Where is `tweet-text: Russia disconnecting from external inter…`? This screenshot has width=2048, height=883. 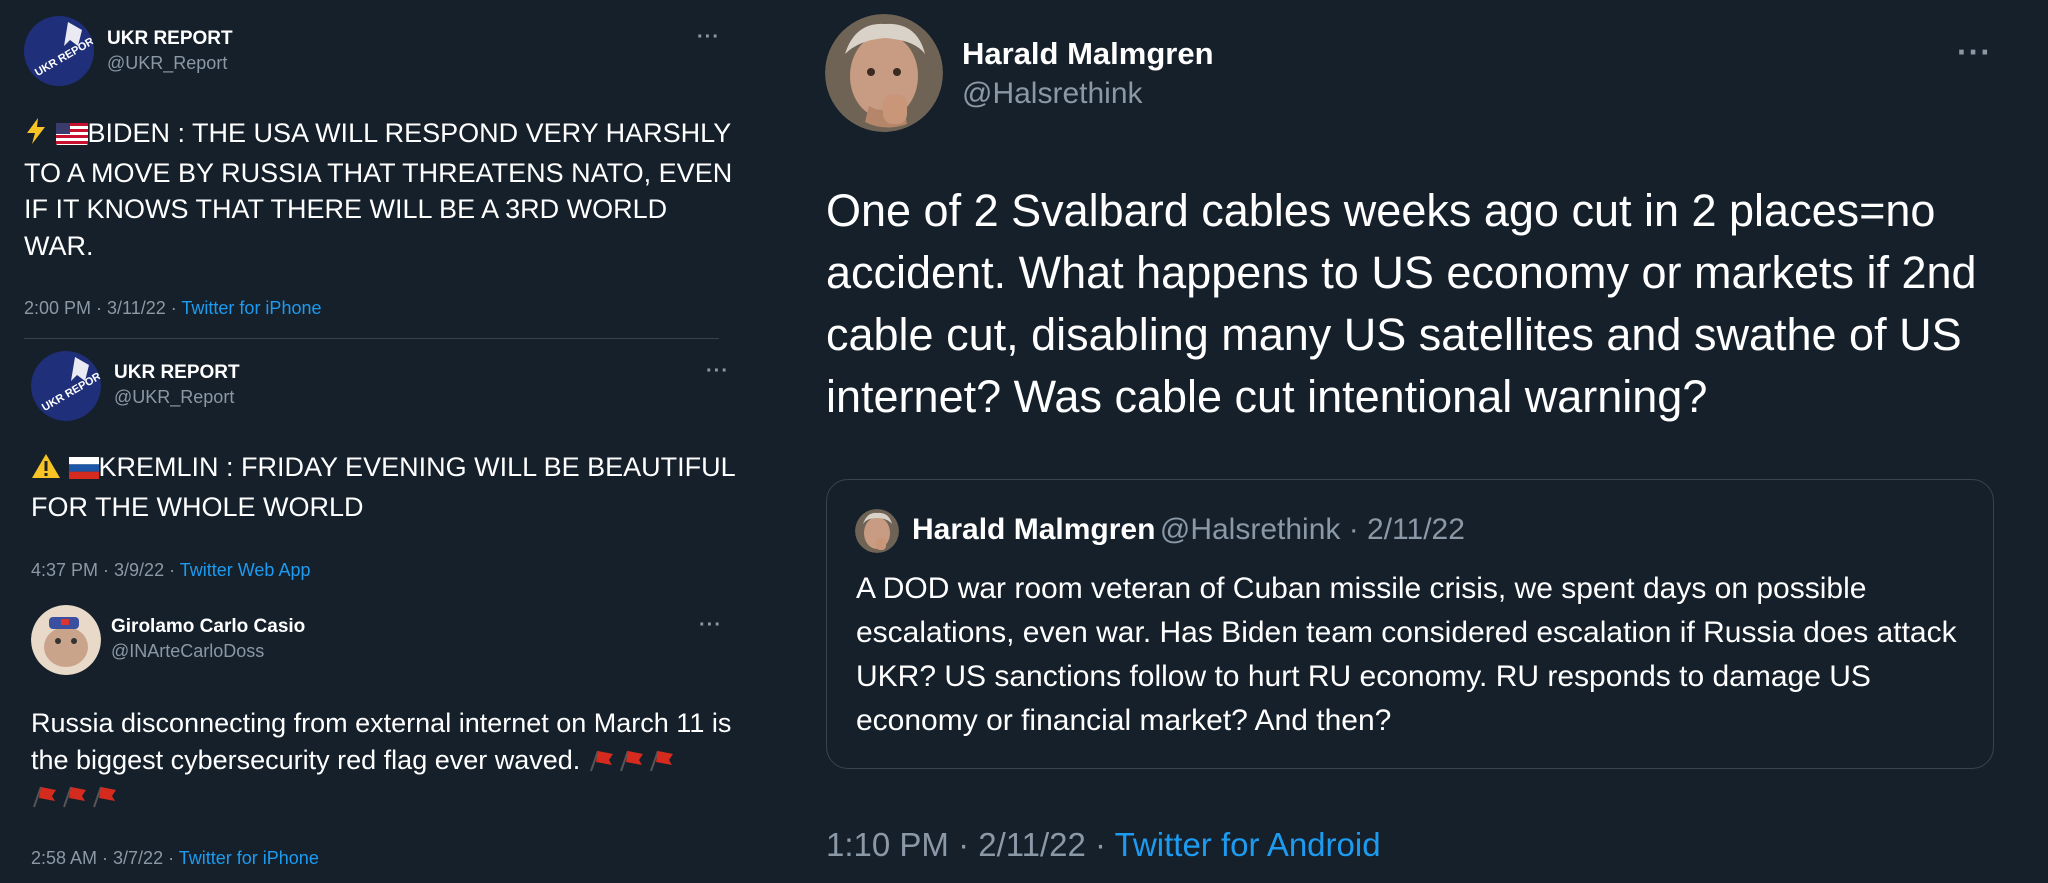
tweet-text: Russia disconnecting from external inter… is located at coordinates (386, 760).